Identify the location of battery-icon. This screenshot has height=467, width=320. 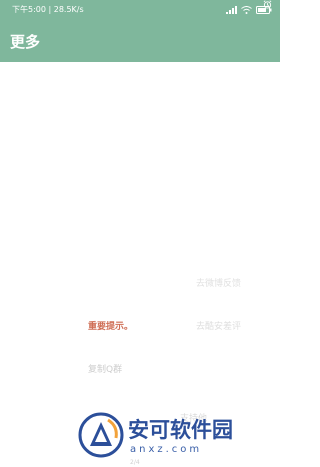
(264, 10).